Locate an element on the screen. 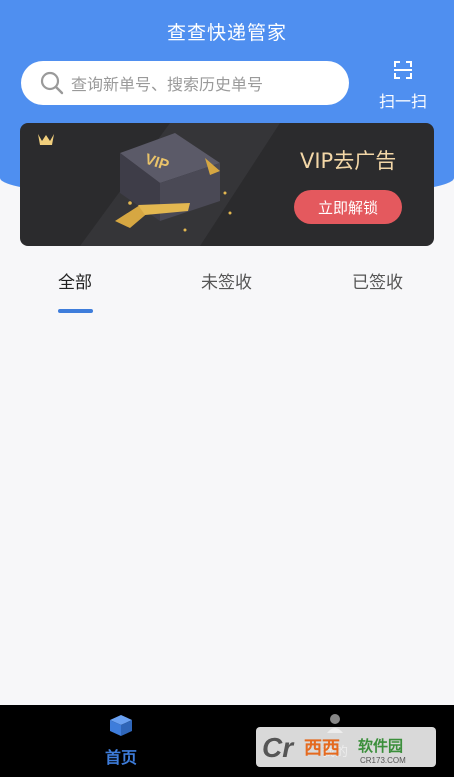  vip-illustration: VIP is located at coordinates (159, 184).